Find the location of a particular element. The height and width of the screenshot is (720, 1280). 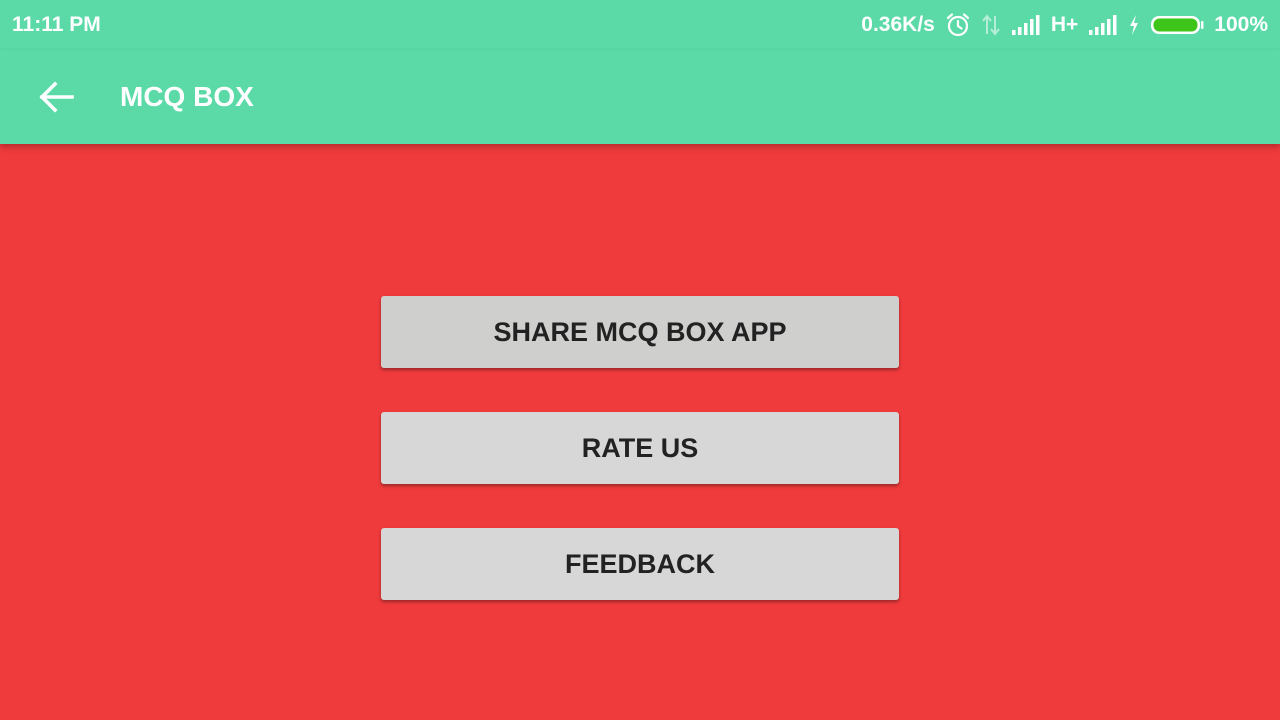

data-transfer-icon is located at coordinates (991, 25).